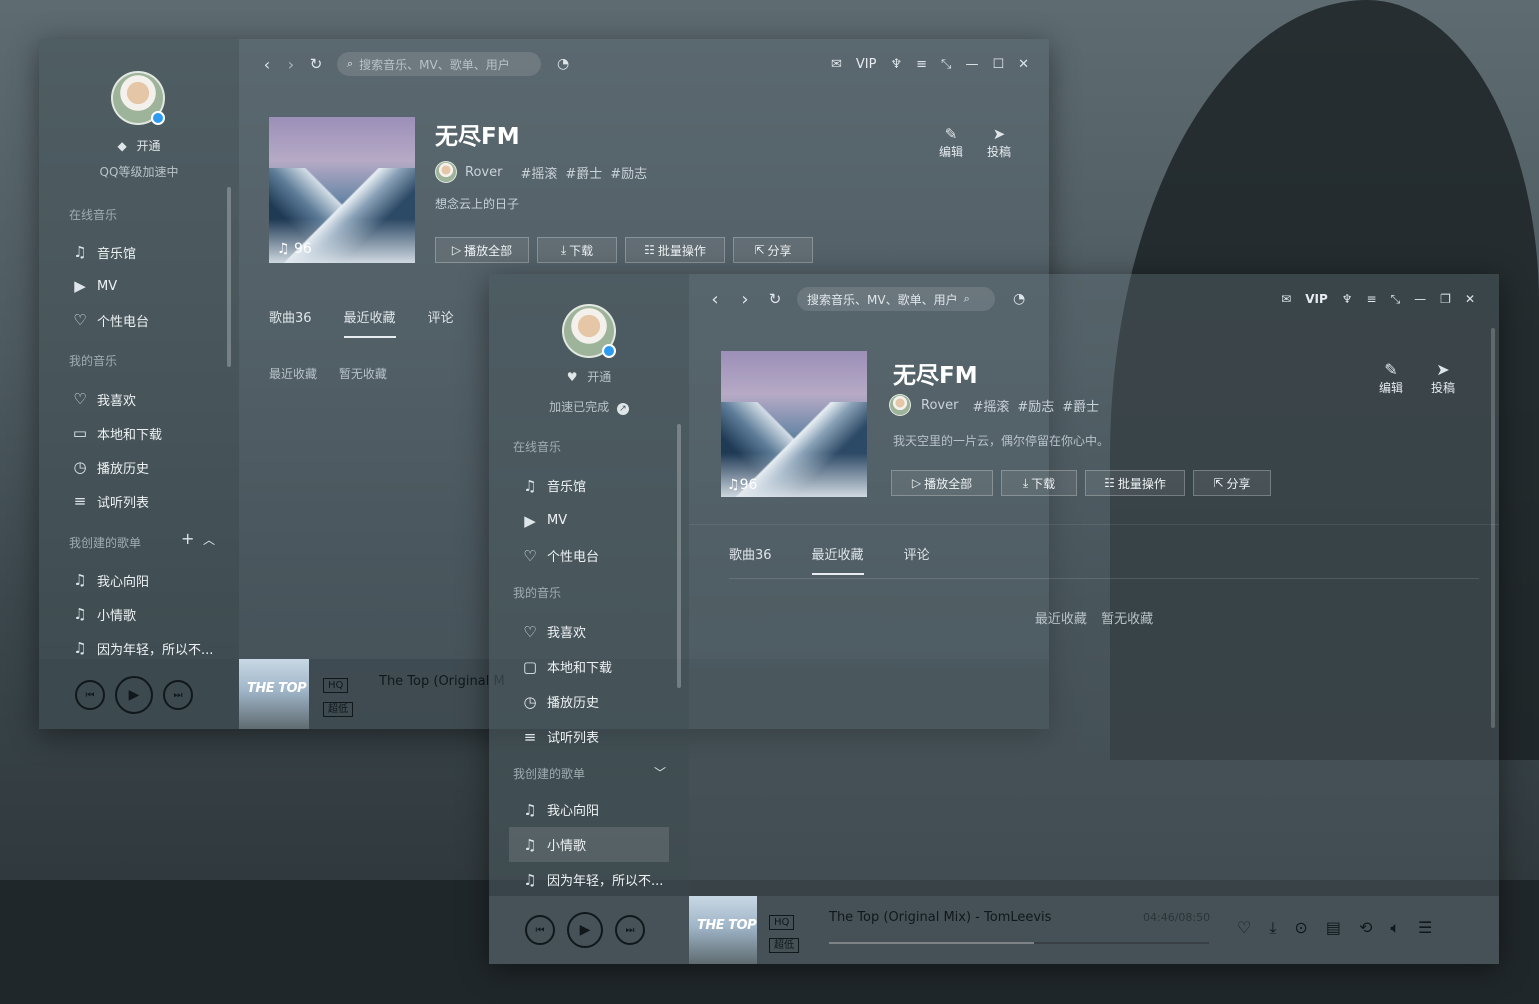  I want to click on queue-icon: ☰, so click(1425, 928).